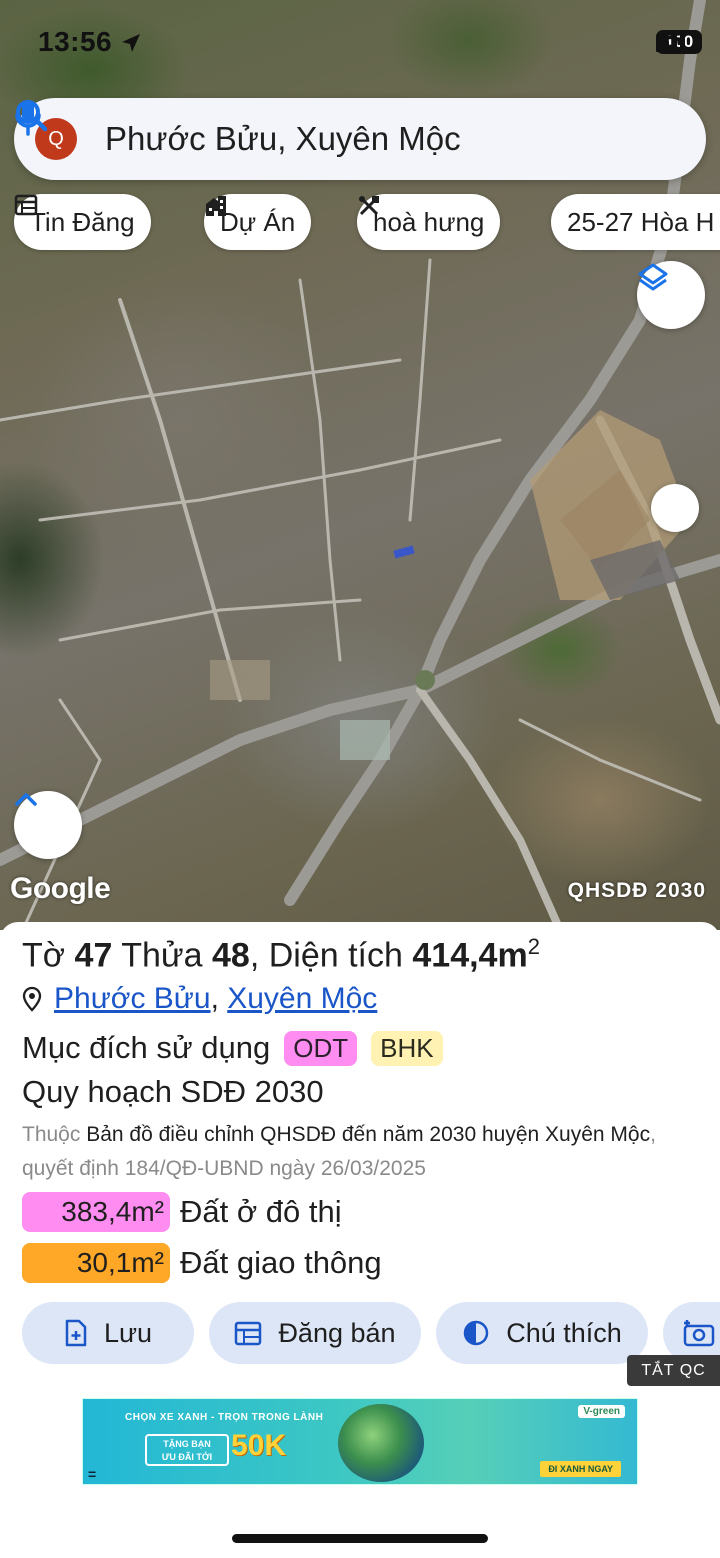  Describe the element at coordinates (641, 221) in the screenshot. I see `chip-label: 25-27 Hòa H` at that location.